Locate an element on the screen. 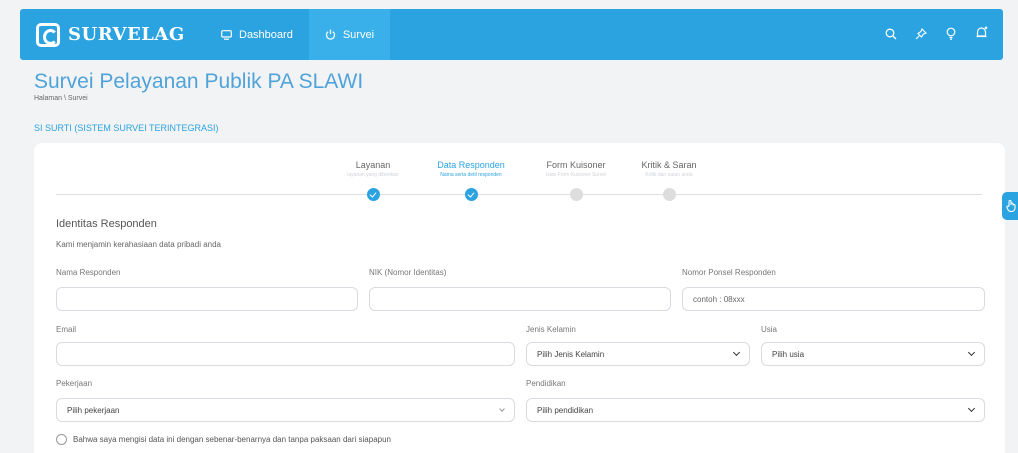 This screenshot has width=1018, height=453. brand-logo: SURVELAG is located at coordinates (112, 34).